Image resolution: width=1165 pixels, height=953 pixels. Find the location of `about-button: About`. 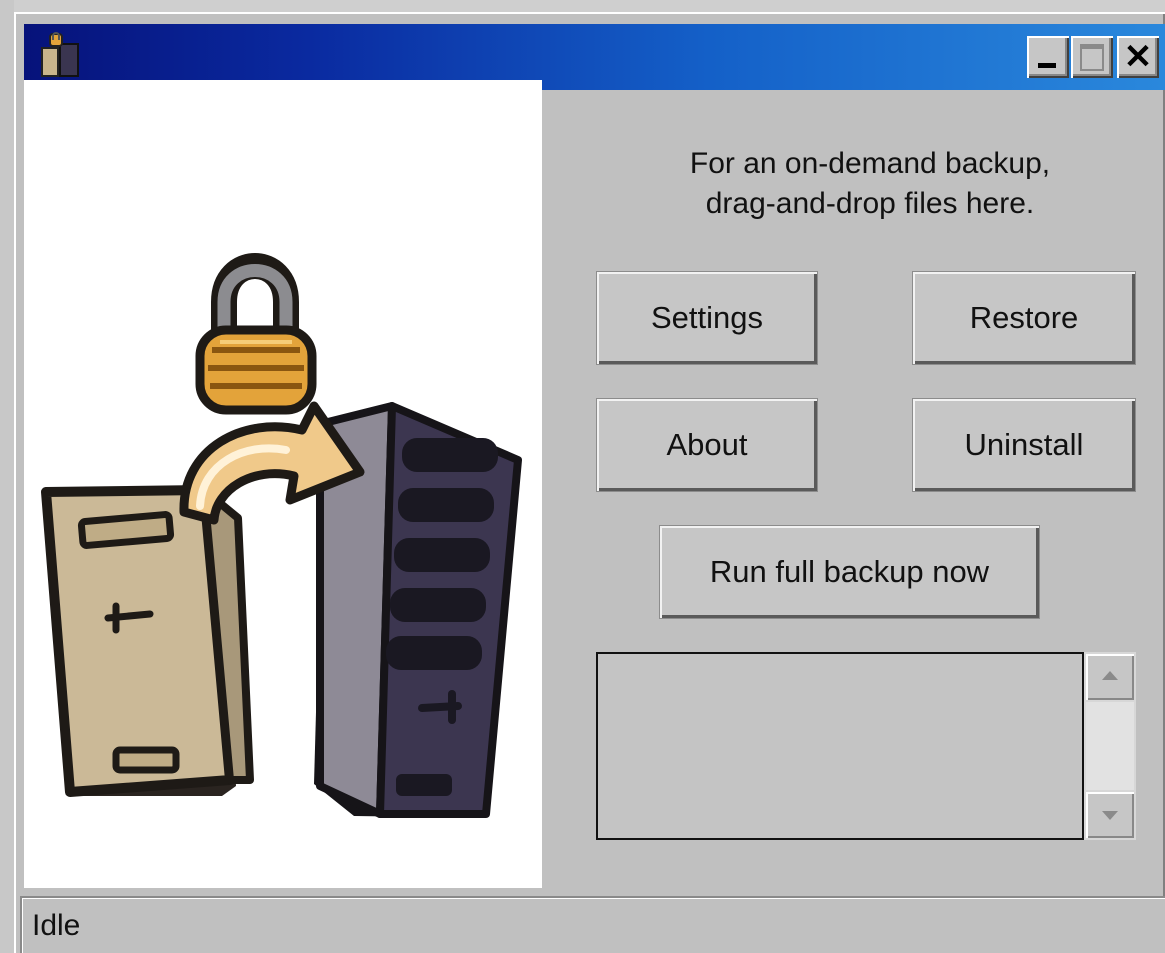

about-button: About is located at coordinates (707, 445).